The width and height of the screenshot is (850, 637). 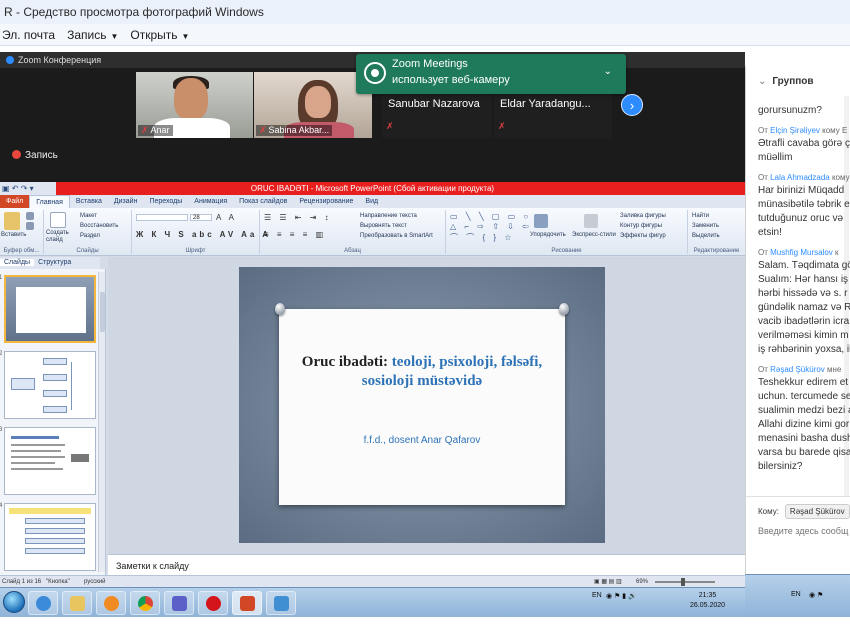 What do you see at coordinates (145, 603) in the screenshot?
I see `taskbar-chrome` at bounding box center [145, 603].